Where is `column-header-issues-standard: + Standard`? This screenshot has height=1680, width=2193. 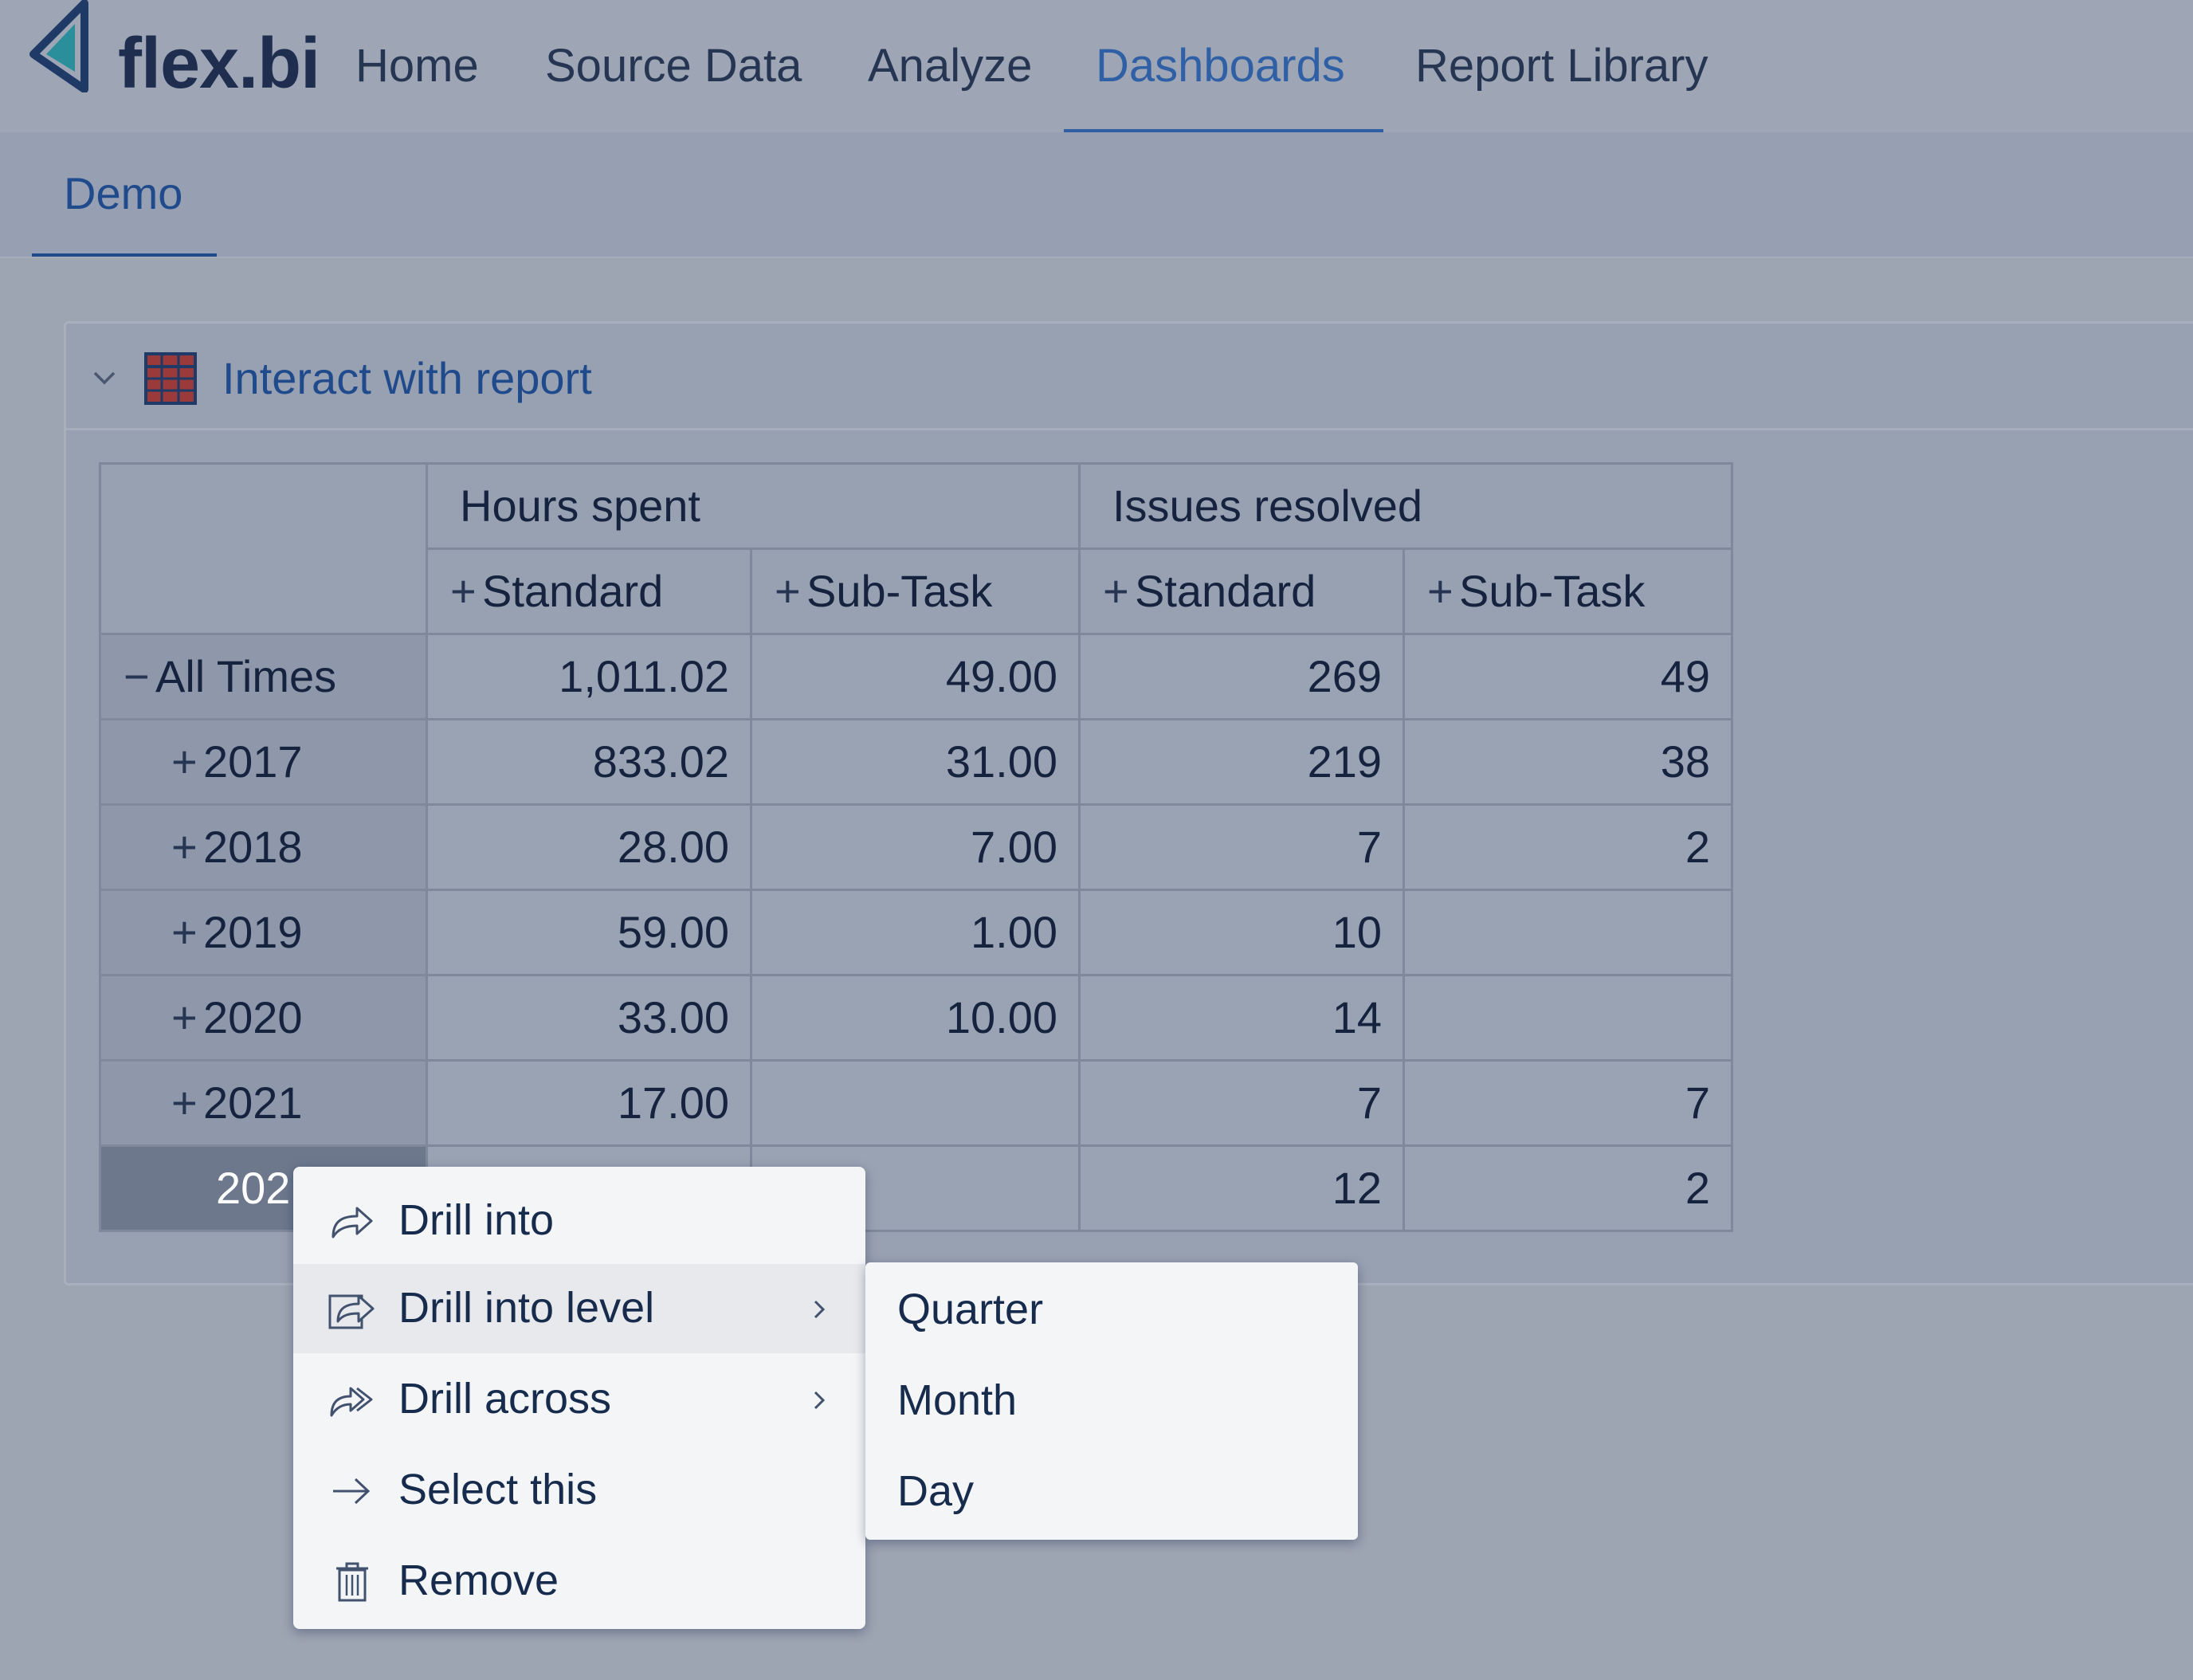 column-header-issues-standard: + Standard is located at coordinates (1241, 591).